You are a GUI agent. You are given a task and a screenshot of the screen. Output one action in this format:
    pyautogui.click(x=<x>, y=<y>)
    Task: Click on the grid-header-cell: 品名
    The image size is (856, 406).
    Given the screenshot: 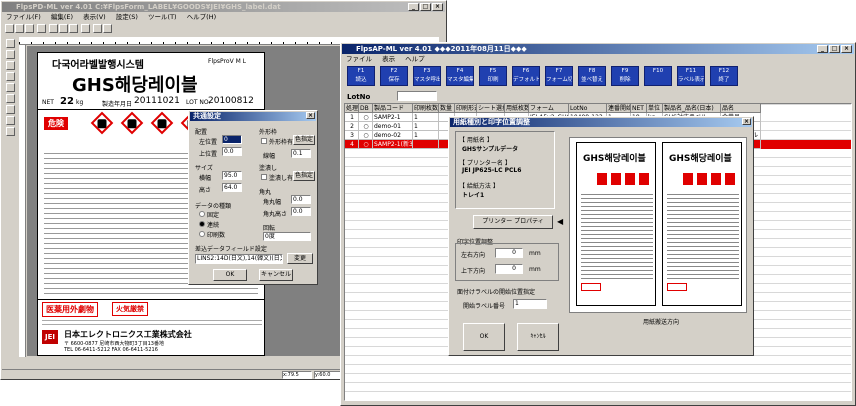 What is the action you would take?
    pyautogui.click(x=741, y=108)
    